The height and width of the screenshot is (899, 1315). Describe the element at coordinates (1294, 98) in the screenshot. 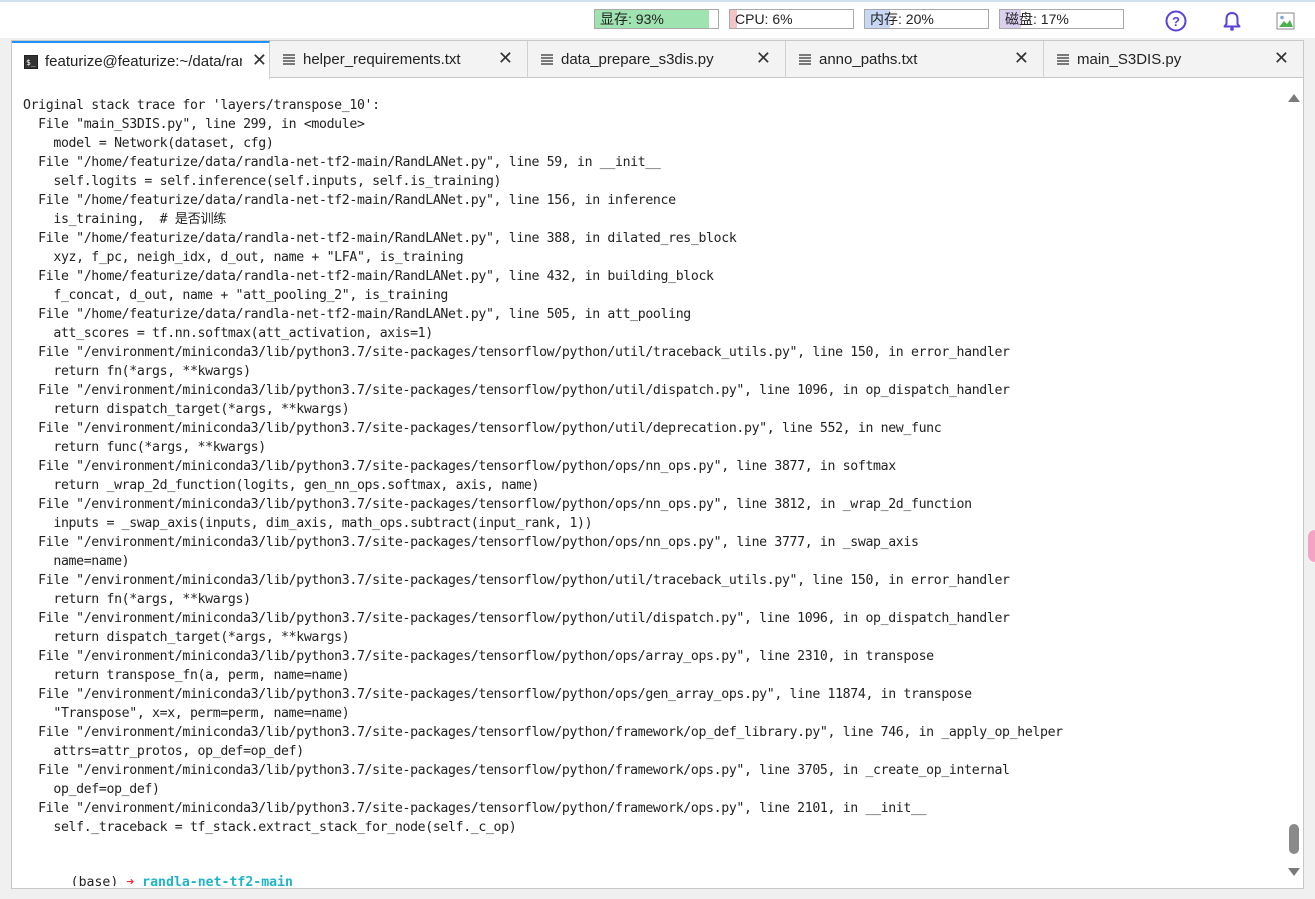

I see `scroll-up-icon` at that location.